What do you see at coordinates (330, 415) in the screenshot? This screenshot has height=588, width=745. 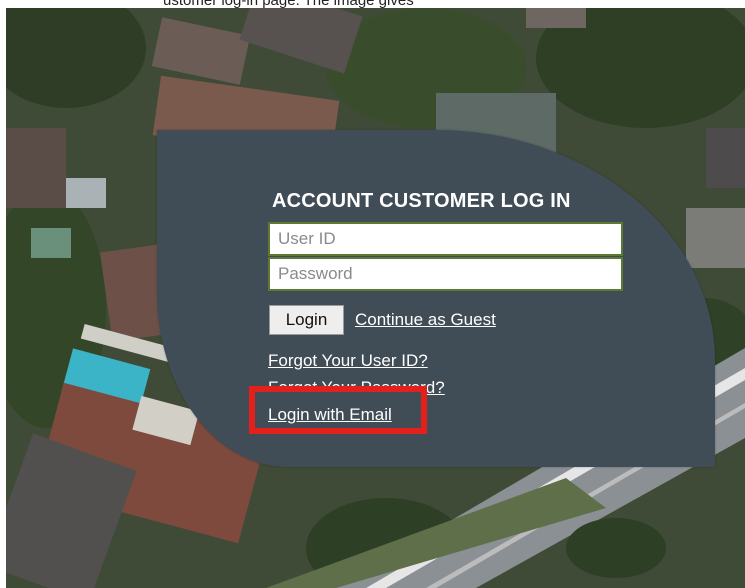 I see `login-with-email-link: Login with Email` at bounding box center [330, 415].